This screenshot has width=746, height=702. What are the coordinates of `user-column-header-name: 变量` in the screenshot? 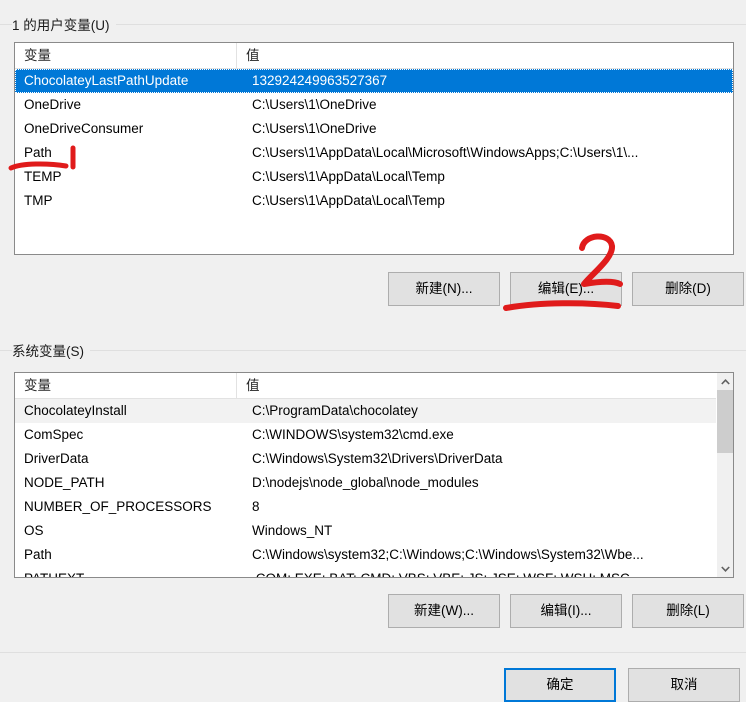 It's located at (126, 55).